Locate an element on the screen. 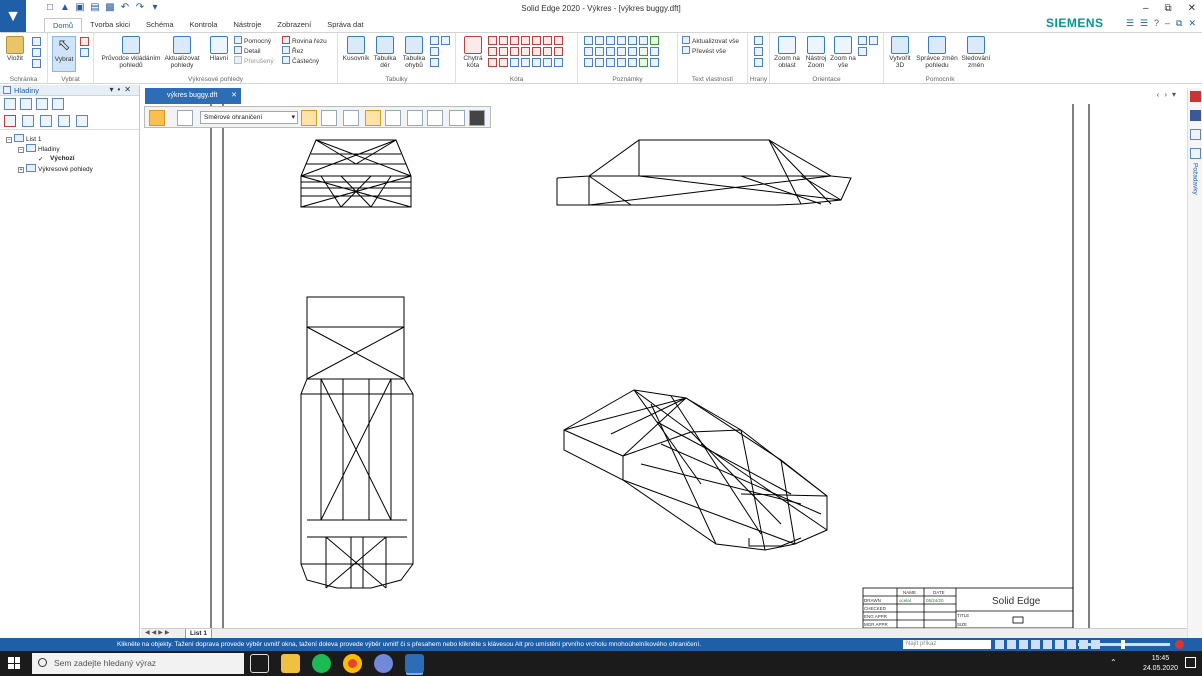 This screenshot has height=676, width=1202. cut-icon is located at coordinates (36, 41).